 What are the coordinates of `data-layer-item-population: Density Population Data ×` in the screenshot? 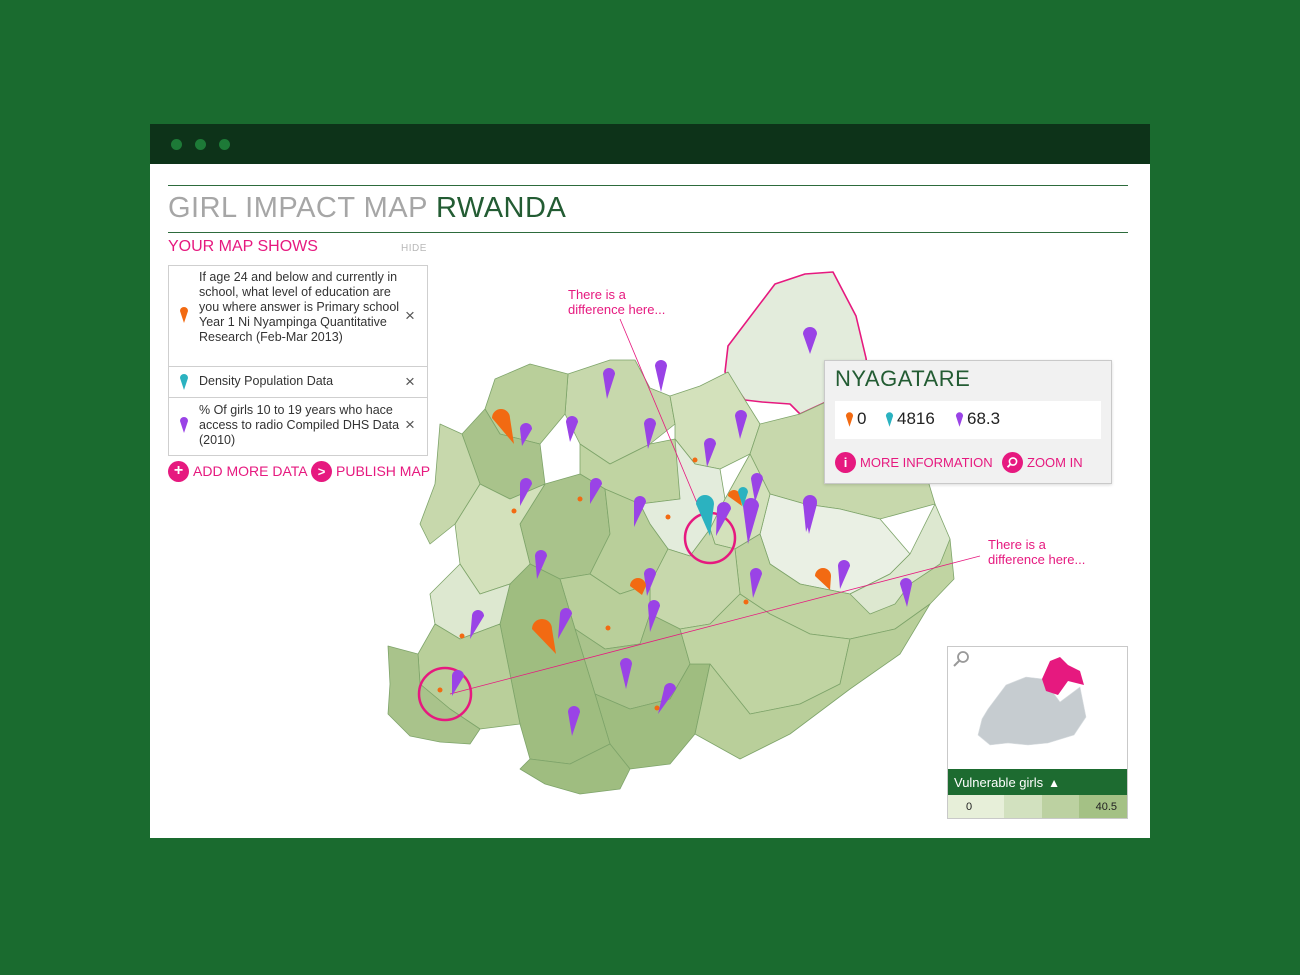 It's located at (298, 381).